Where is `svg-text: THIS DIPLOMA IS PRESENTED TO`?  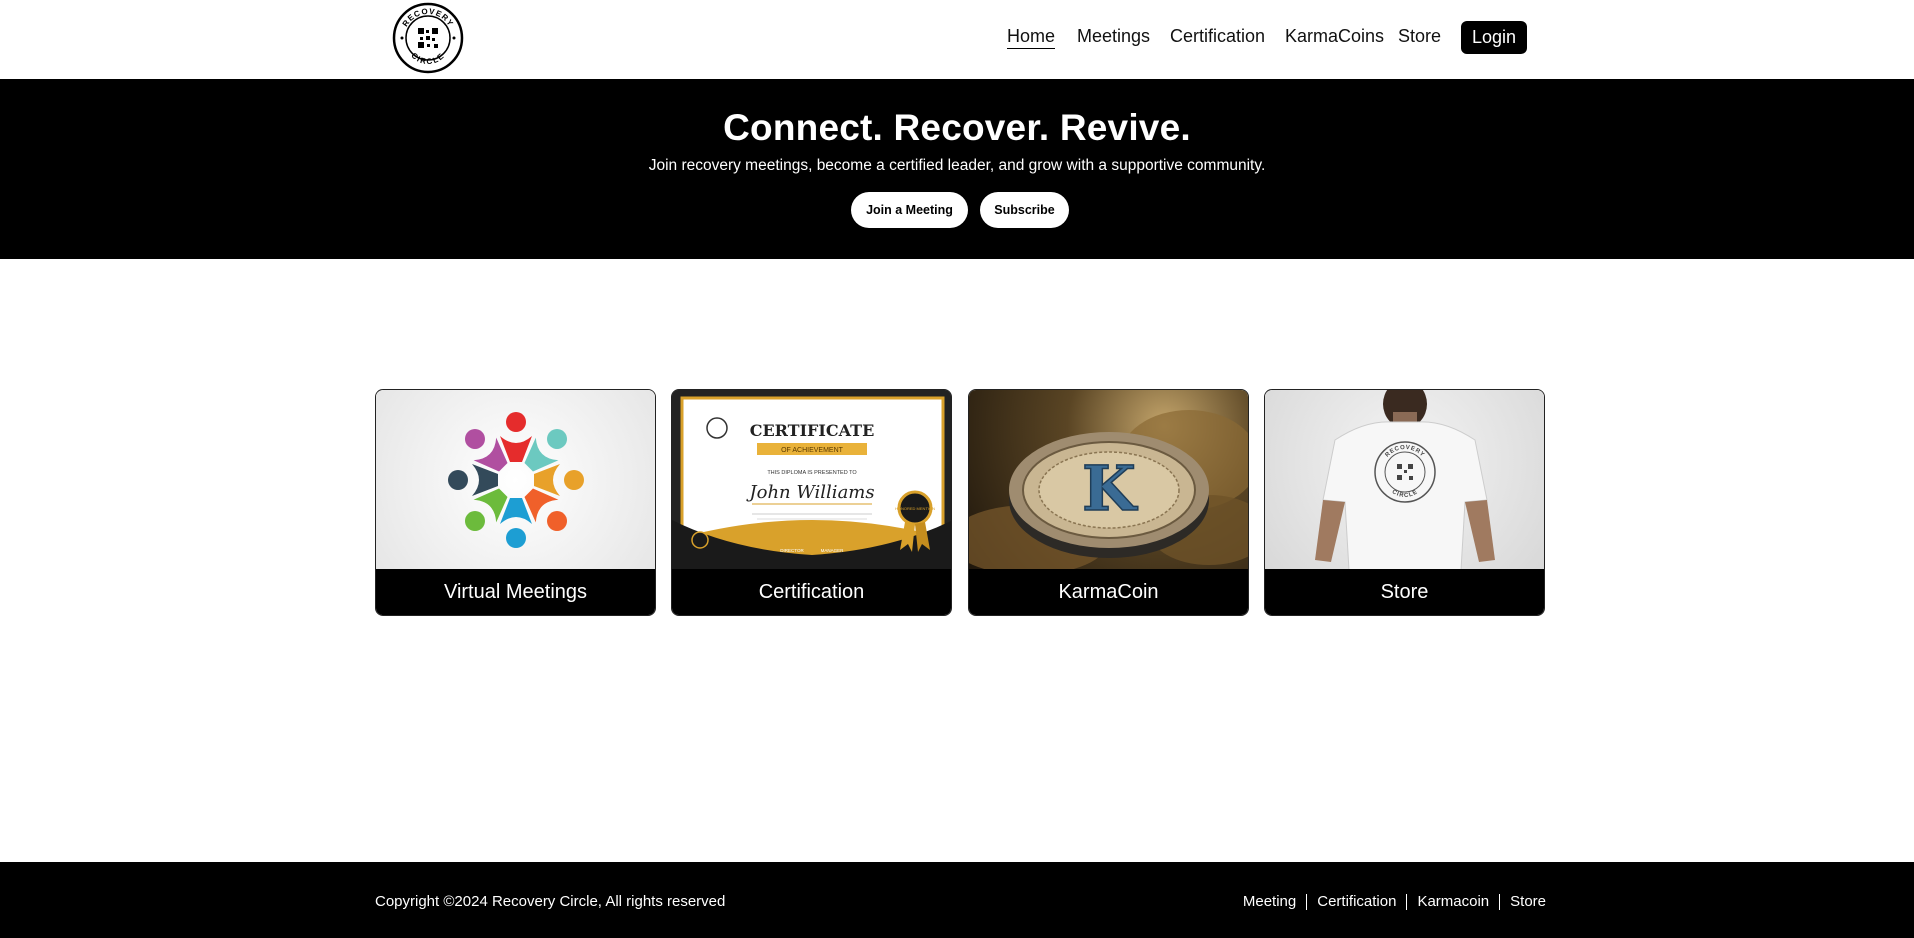 svg-text: THIS DIPLOMA IS PRESENTED TO is located at coordinates (812, 473).